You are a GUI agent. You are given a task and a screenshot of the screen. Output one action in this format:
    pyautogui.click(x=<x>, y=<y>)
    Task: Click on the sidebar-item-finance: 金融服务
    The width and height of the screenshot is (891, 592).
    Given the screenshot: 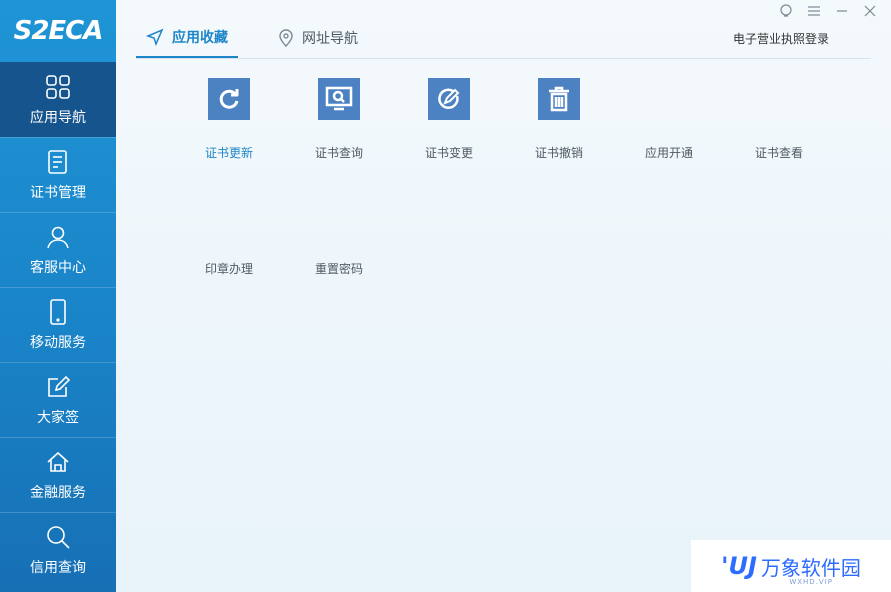 What is the action you would take?
    pyautogui.click(x=58, y=474)
    